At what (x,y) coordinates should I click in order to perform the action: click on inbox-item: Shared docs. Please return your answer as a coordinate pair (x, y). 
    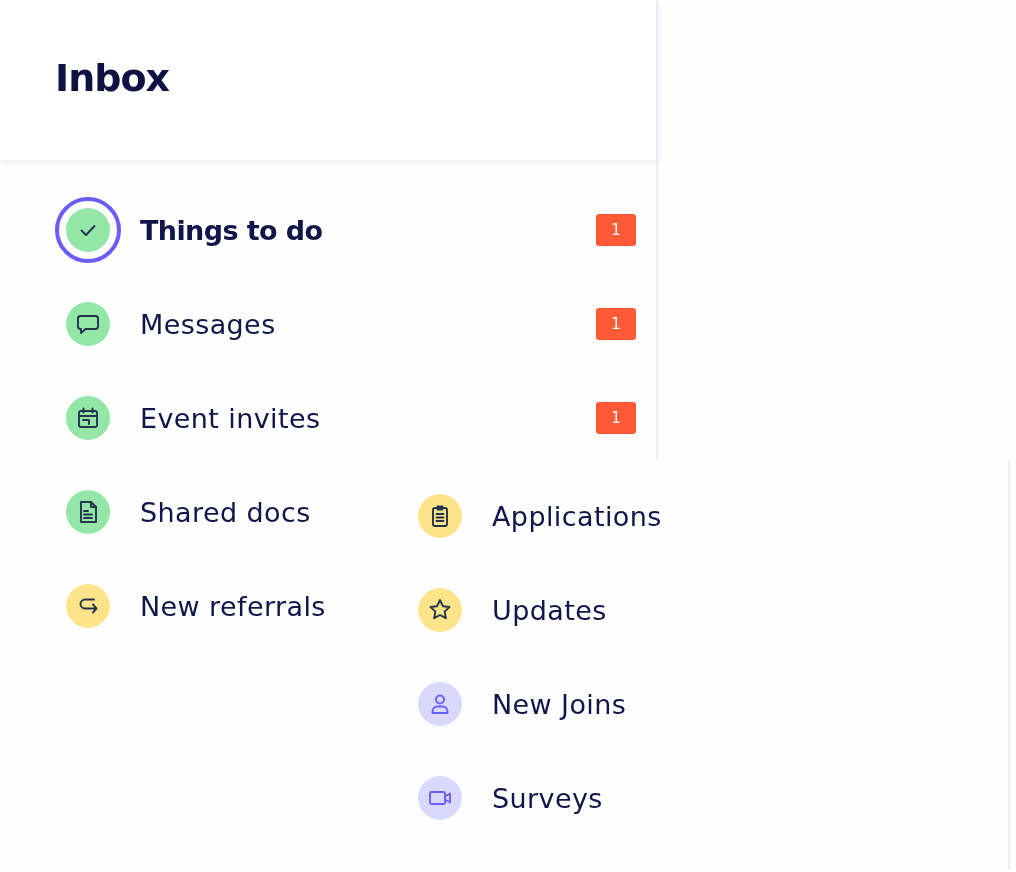
    Looking at the image, I should click on (183, 512).